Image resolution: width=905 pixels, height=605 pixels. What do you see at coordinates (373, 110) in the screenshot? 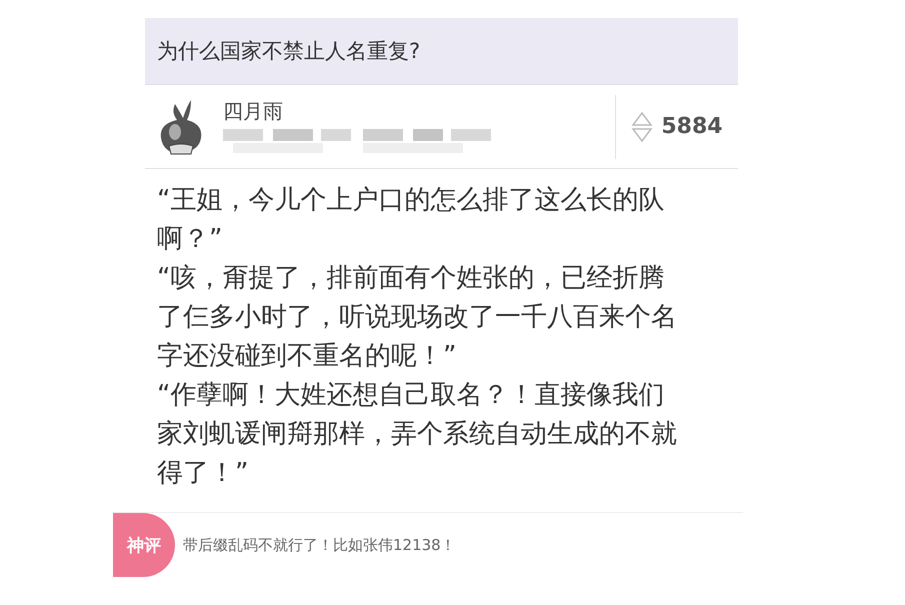
I see `author-name: 四月雨` at bounding box center [373, 110].